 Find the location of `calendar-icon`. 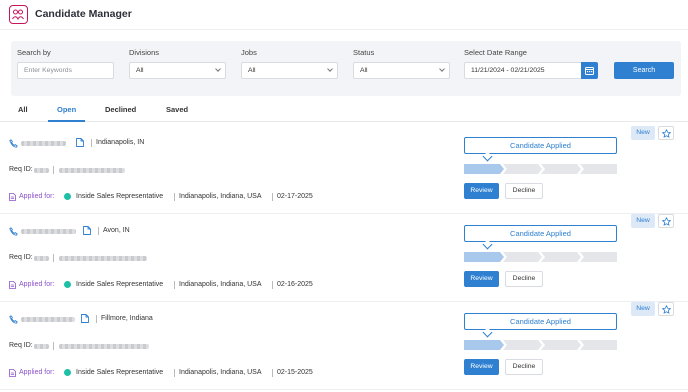

calendar-icon is located at coordinates (589, 71).